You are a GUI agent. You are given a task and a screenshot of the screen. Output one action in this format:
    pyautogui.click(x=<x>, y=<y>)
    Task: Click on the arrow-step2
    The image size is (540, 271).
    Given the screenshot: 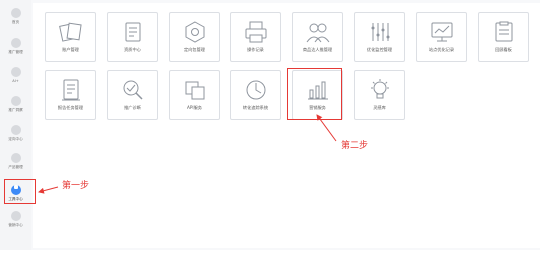 What is the action you would take?
    pyautogui.click(x=326, y=128)
    